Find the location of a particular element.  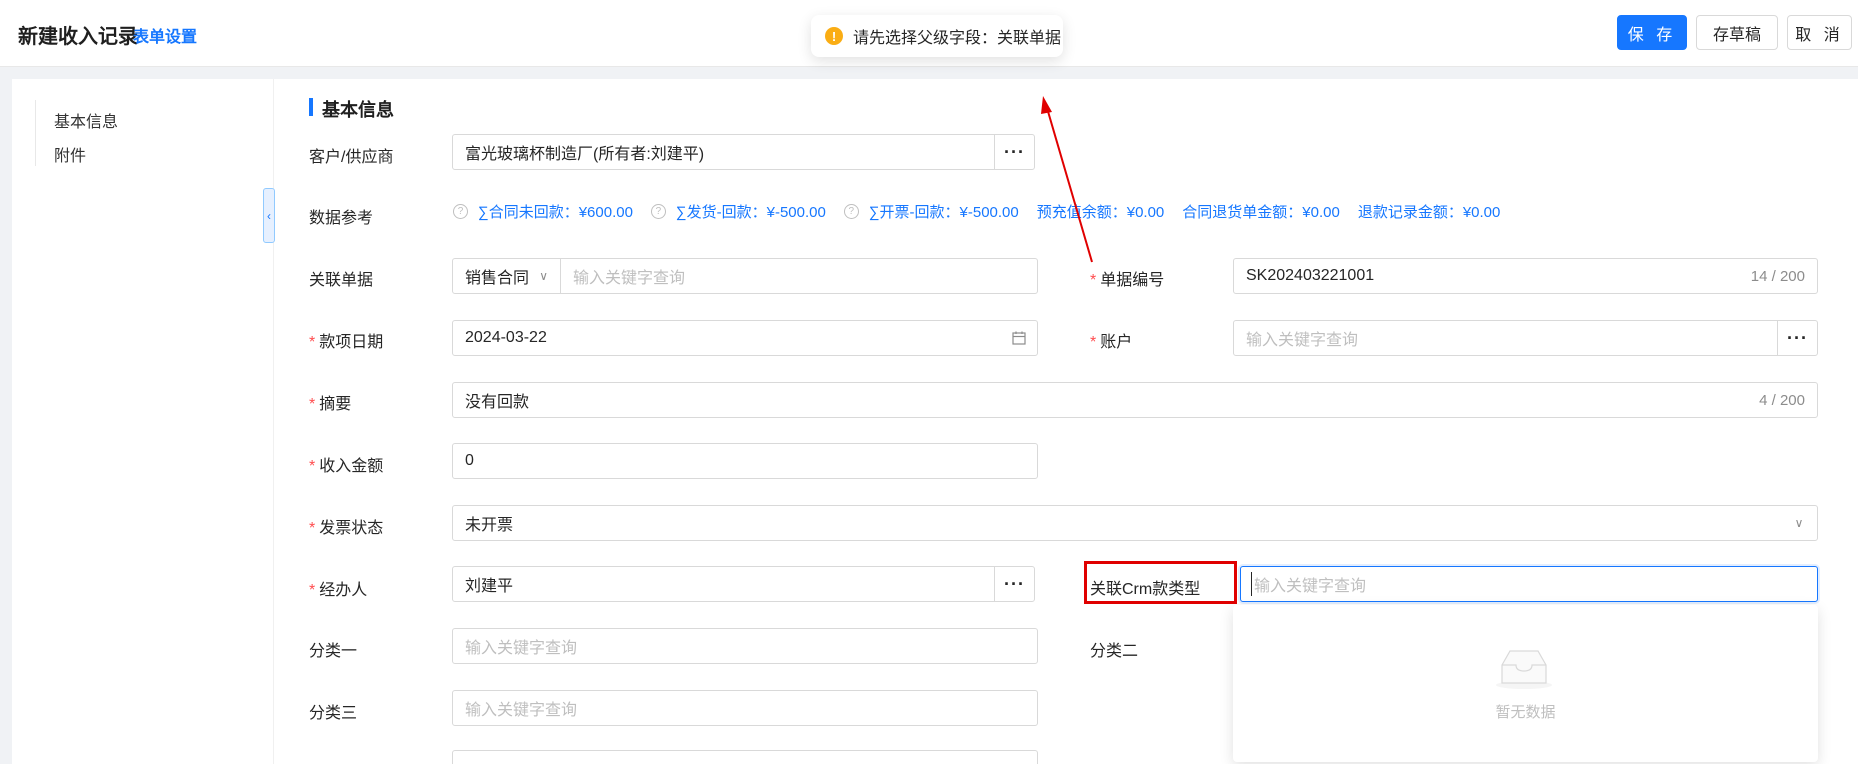

data-ref-text: ∑合同未回款：¥600.00 is located at coordinates (555, 211).